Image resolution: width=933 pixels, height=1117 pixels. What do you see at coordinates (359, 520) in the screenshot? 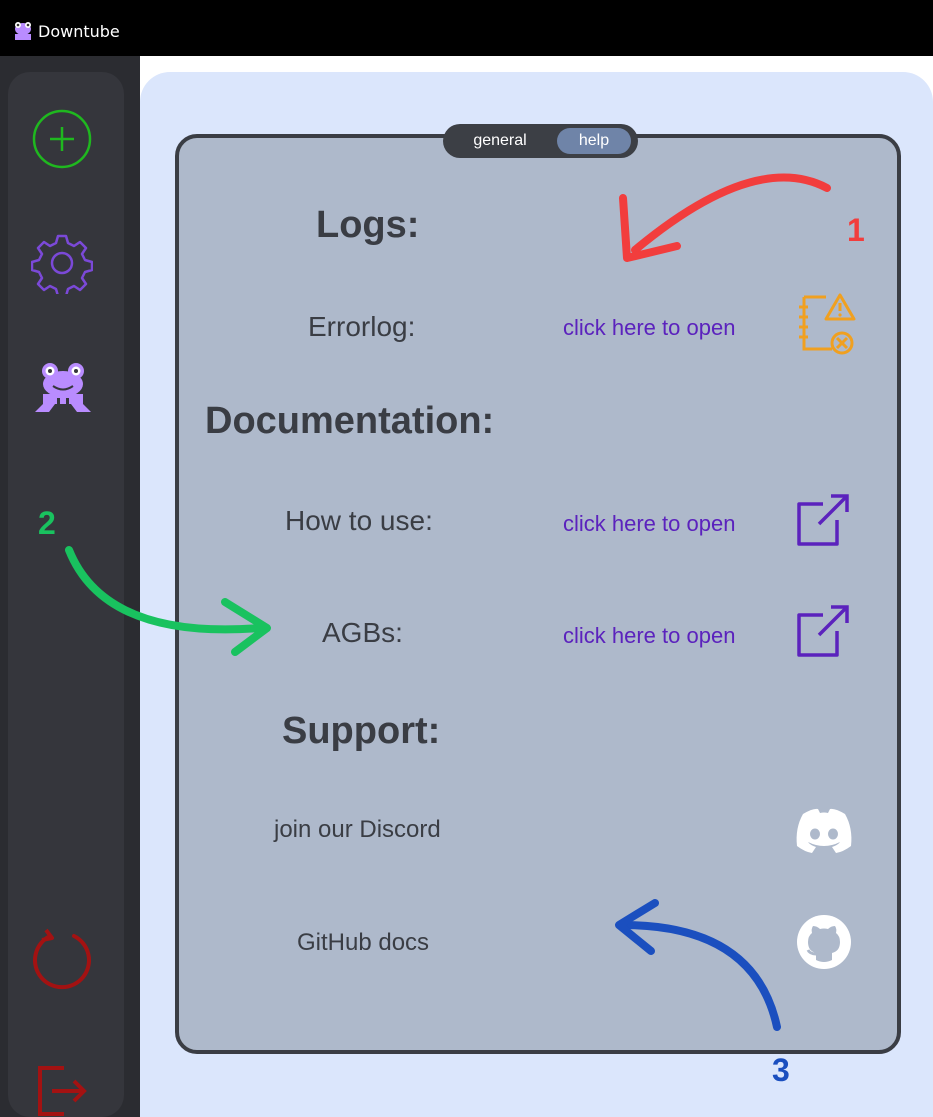
I see `howto-label: How to use:` at bounding box center [359, 520].